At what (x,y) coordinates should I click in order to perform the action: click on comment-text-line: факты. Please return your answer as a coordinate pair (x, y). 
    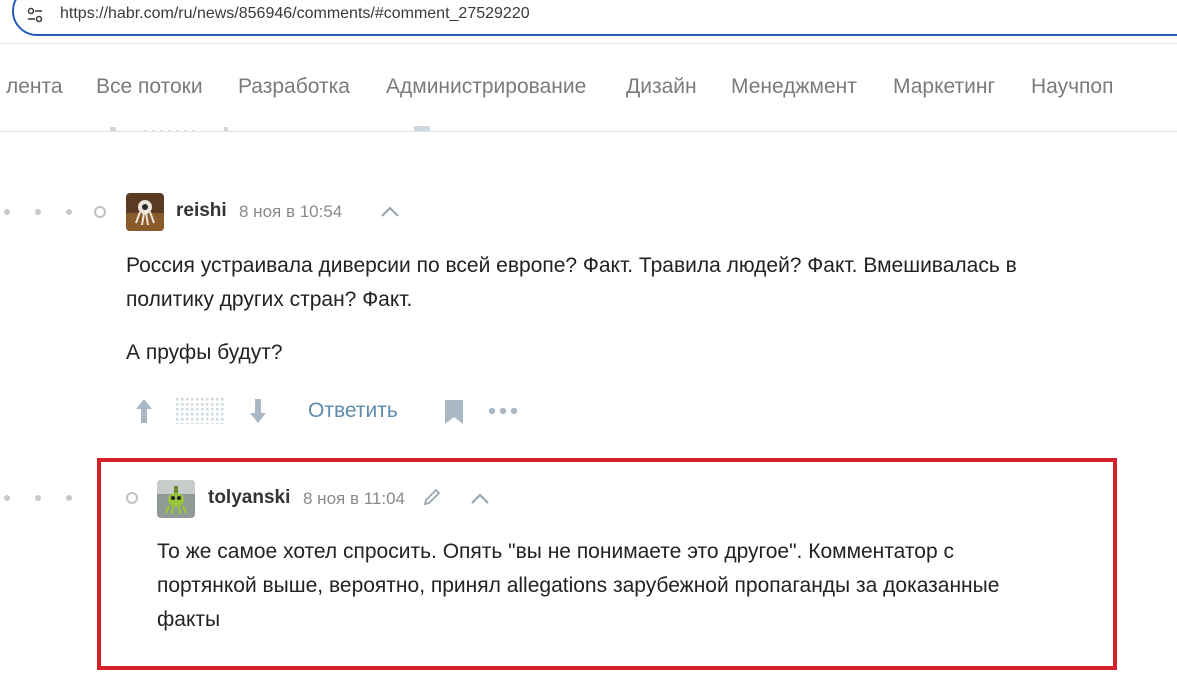
    Looking at the image, I should click on (189, 619).